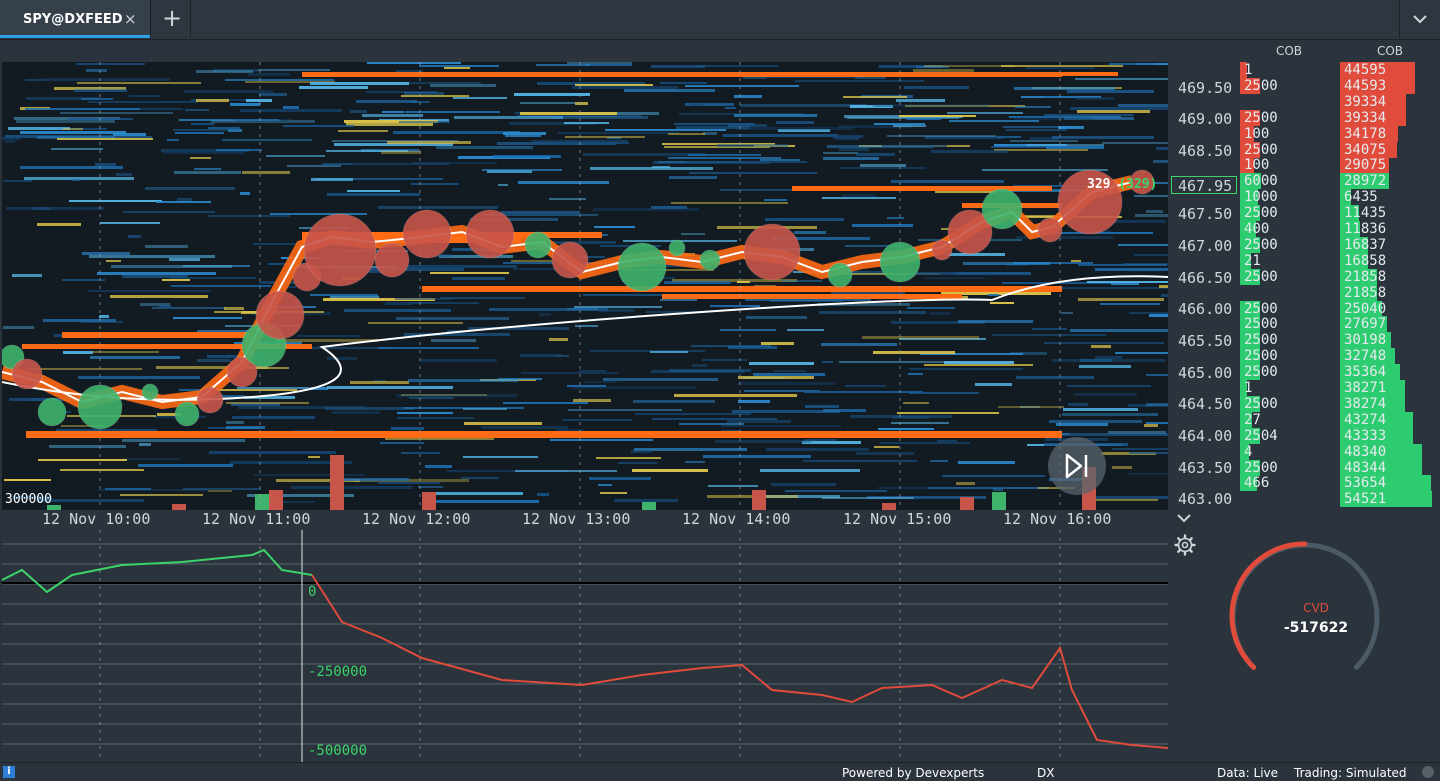 The image size is (1440, 781). Describe the element at coordinates (9, 772) in the screenshot. I see `info-icon: i` at that location.